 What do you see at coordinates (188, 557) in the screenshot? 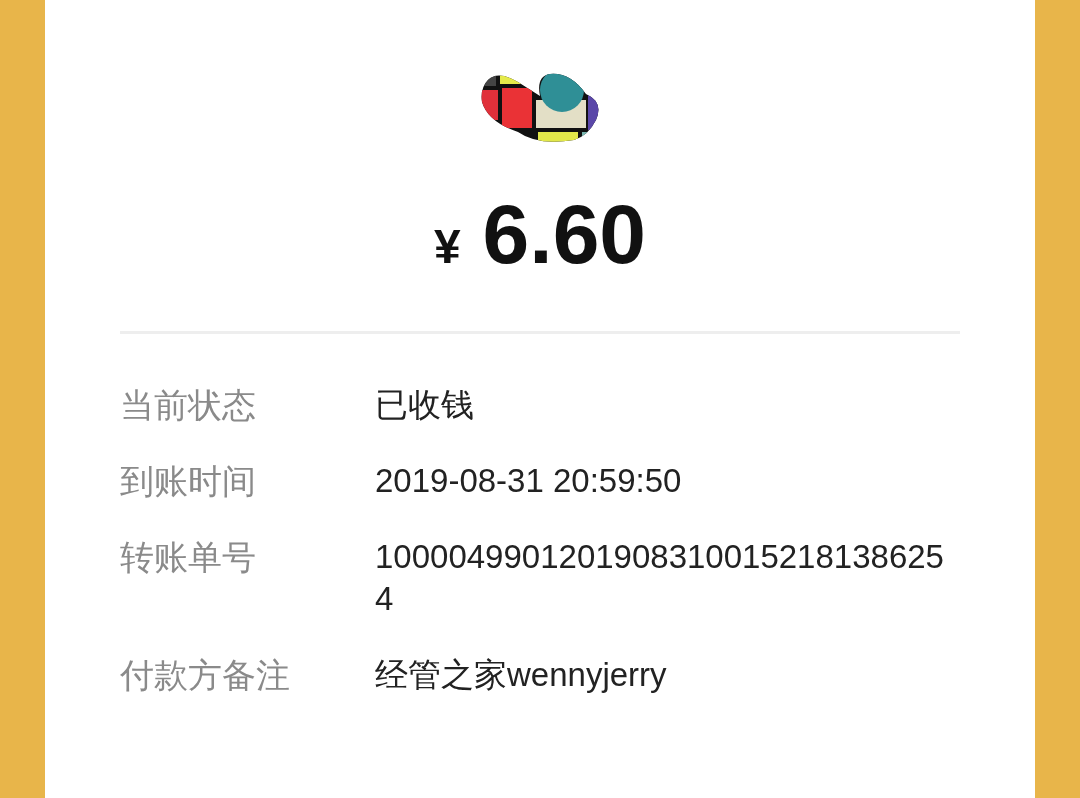
I see `detail-label: 转账单号` at bounding box center [188, 557].